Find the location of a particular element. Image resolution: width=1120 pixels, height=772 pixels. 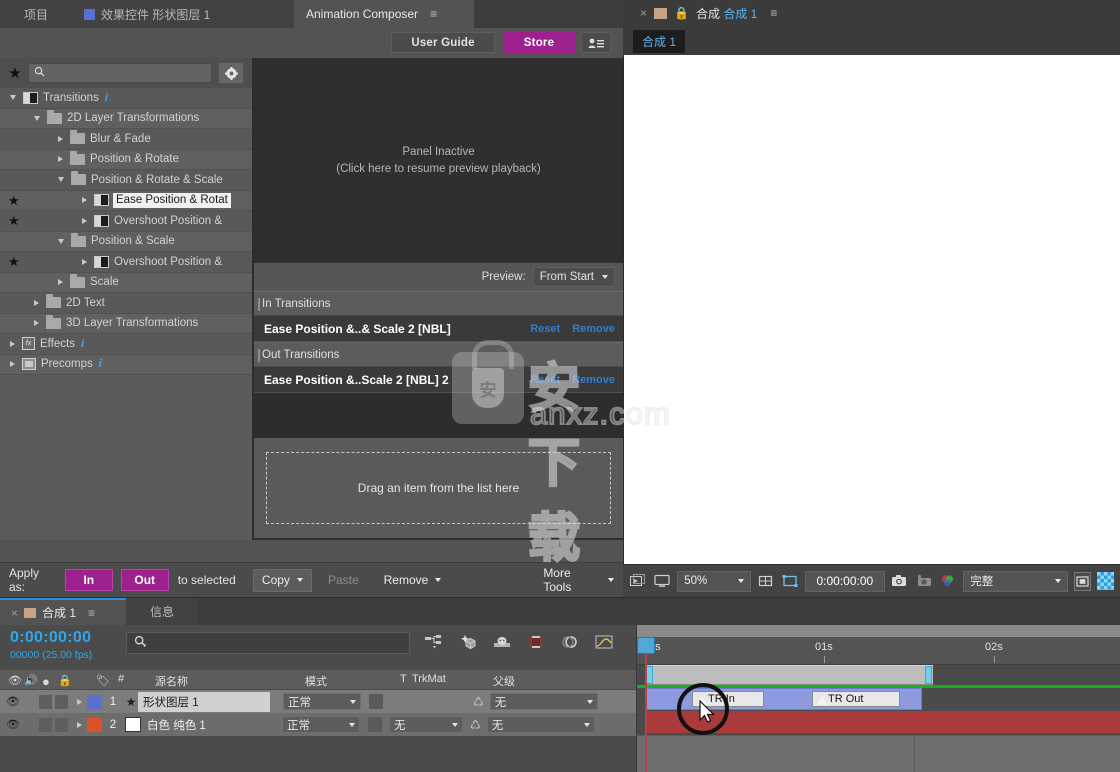

layer-audio-toggle is located at coordinates (45, 701).